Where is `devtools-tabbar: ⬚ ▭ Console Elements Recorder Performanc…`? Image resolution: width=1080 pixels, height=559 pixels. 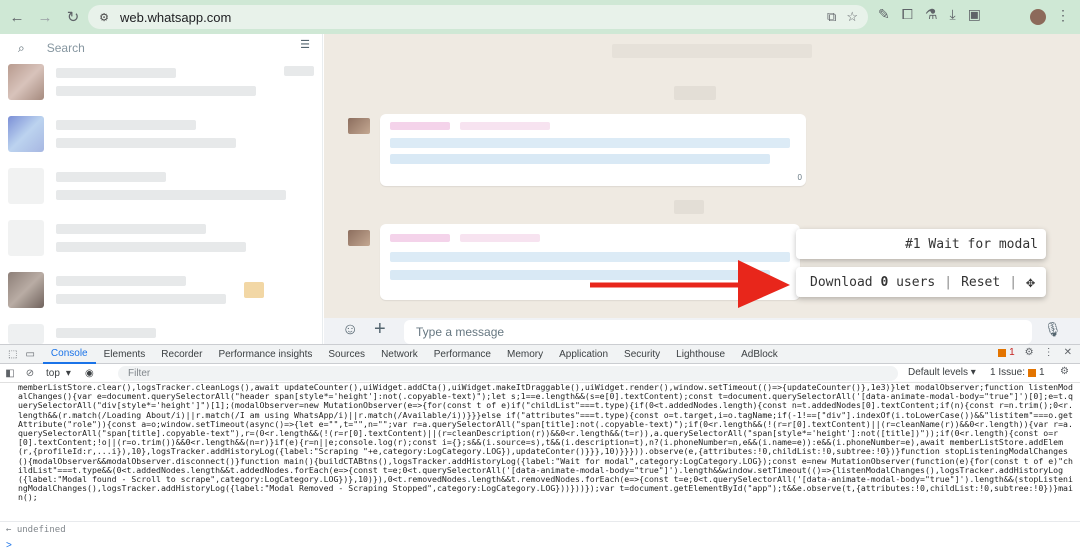 devtools-tabbar: ⬚ ▭ Console Elements Recorder Performanc… is located at coordinates (540, 354).